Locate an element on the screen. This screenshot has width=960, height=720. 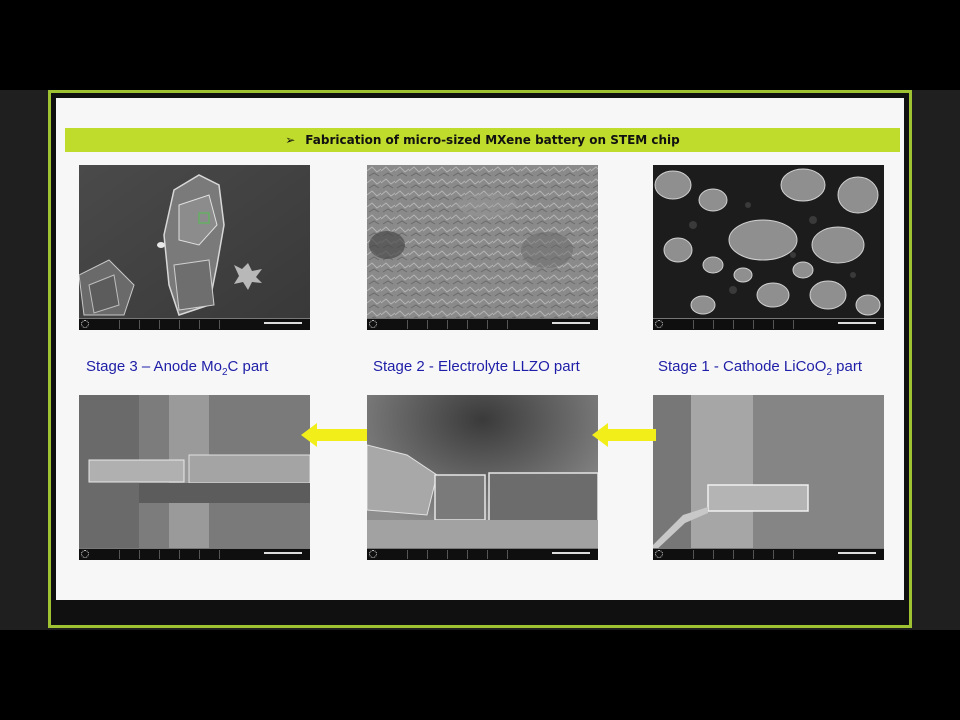
sem-image-stage1-chip is located at coordinates (768, 477).